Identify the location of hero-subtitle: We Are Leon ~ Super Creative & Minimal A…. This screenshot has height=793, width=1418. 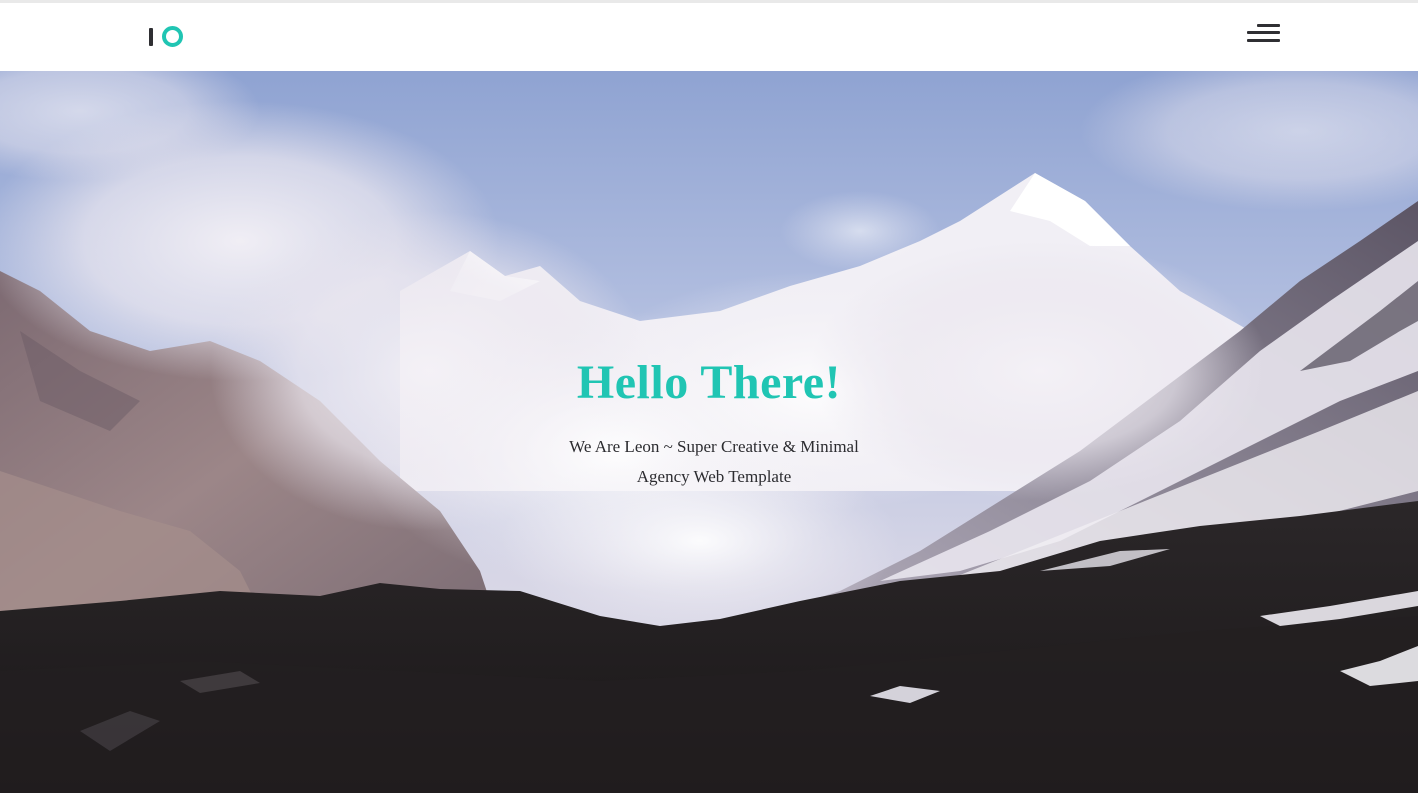
(714, 461).